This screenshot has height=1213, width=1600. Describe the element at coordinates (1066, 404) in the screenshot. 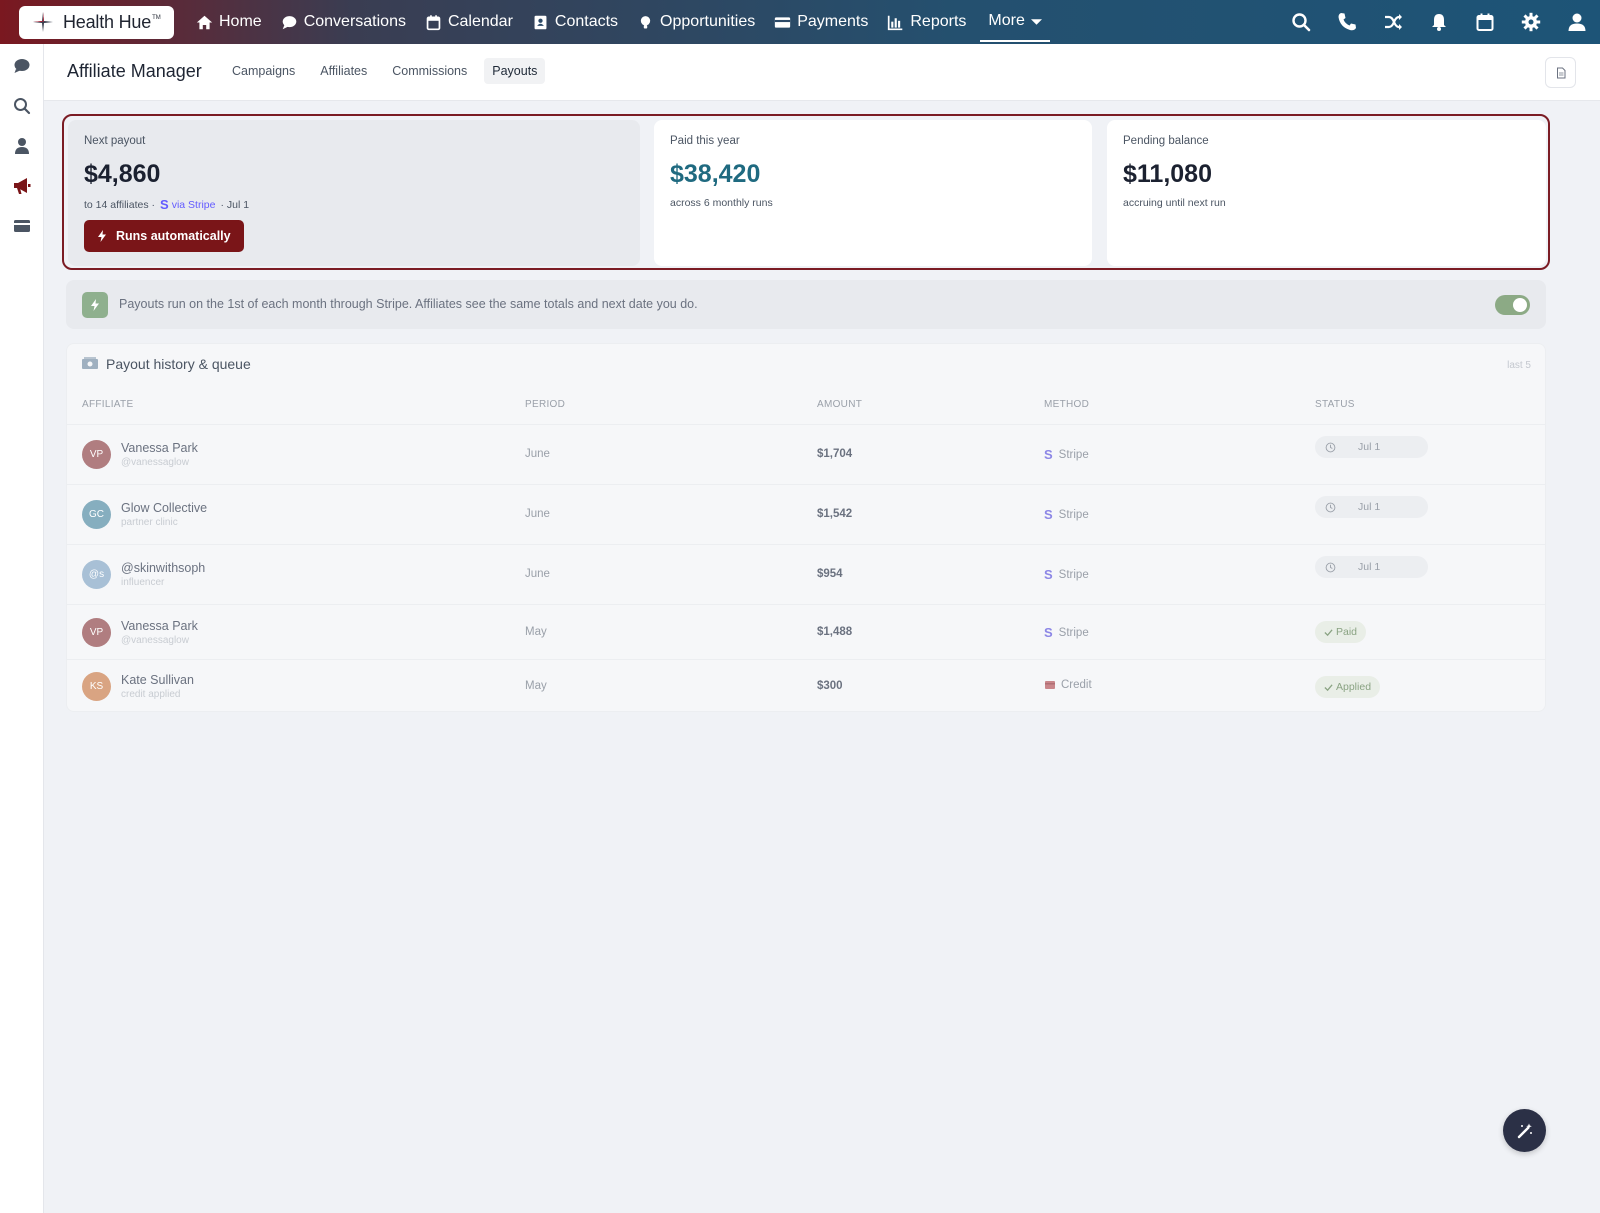

I see `col-method: METHOD` at that location.